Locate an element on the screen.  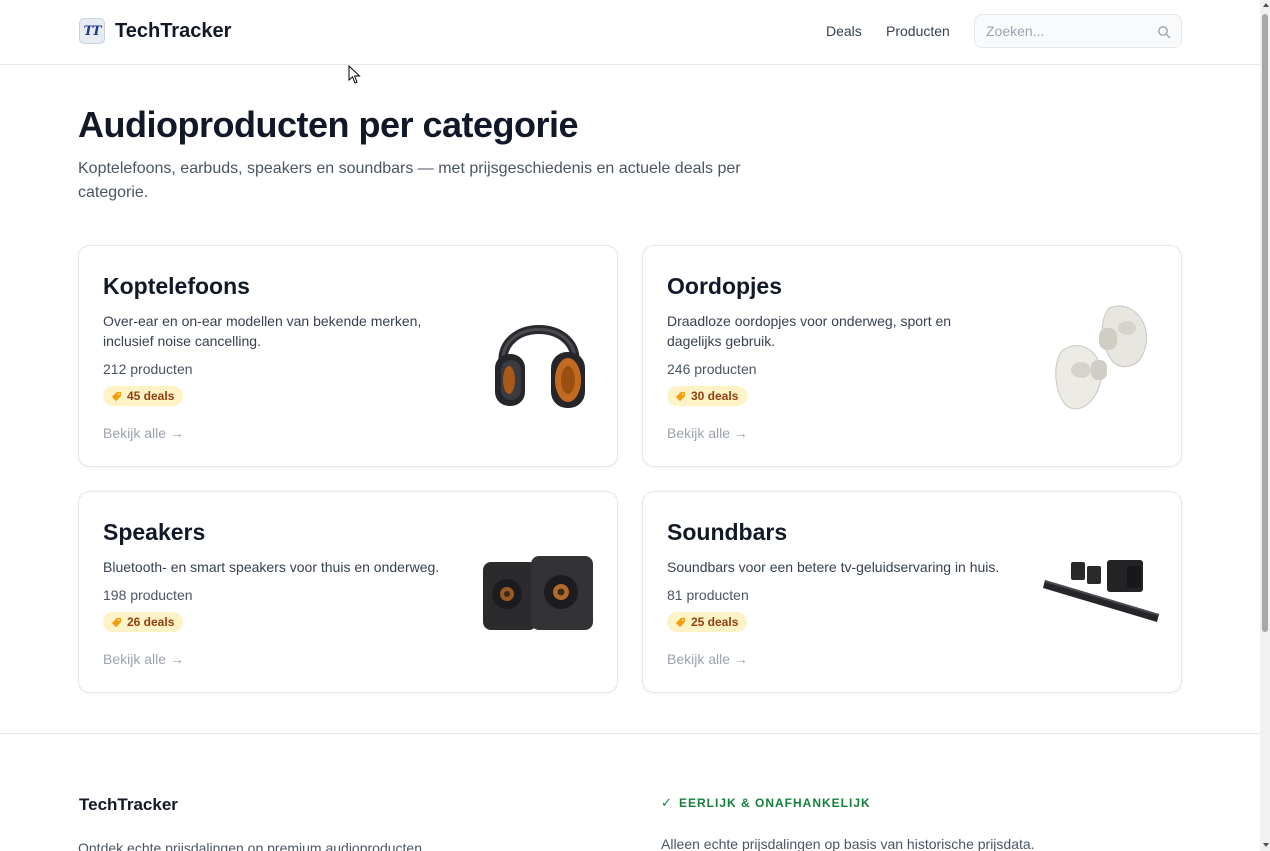
earbuds-image is located at coordinates (1101, 357).